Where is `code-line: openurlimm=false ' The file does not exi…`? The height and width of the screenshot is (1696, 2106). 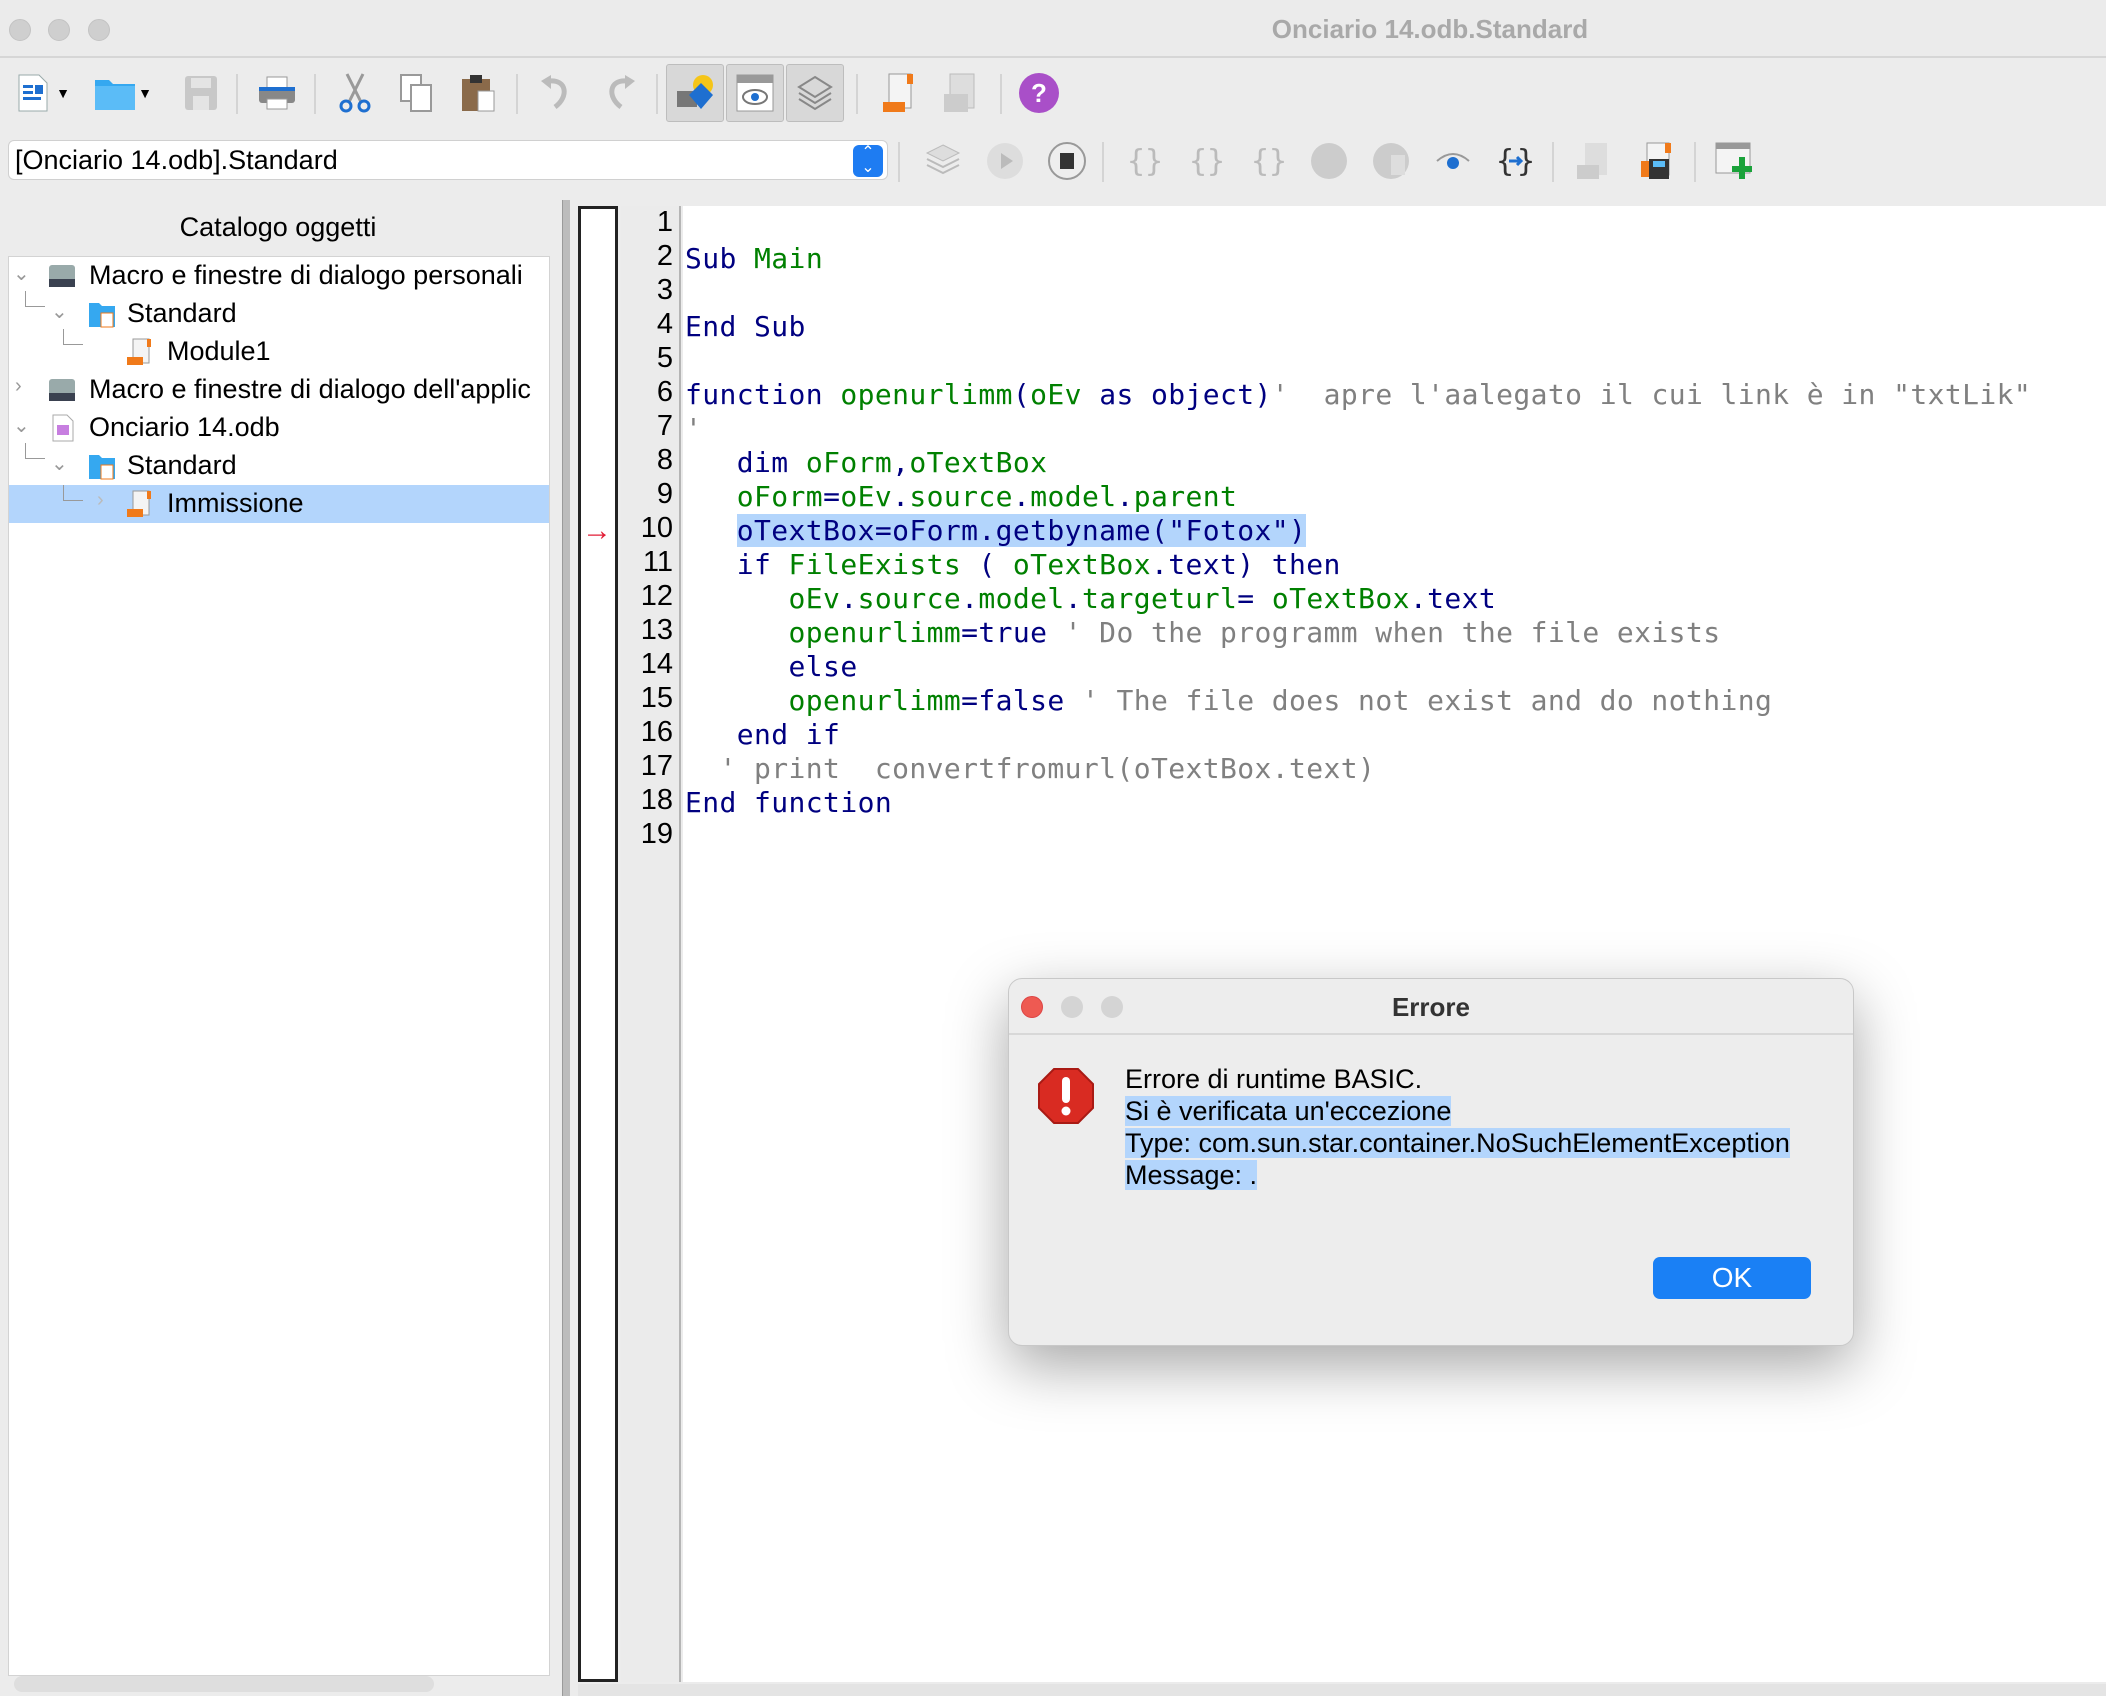 code-line: openurlimm=false ' The file does not exi… is located at coordinates (1228, 700).